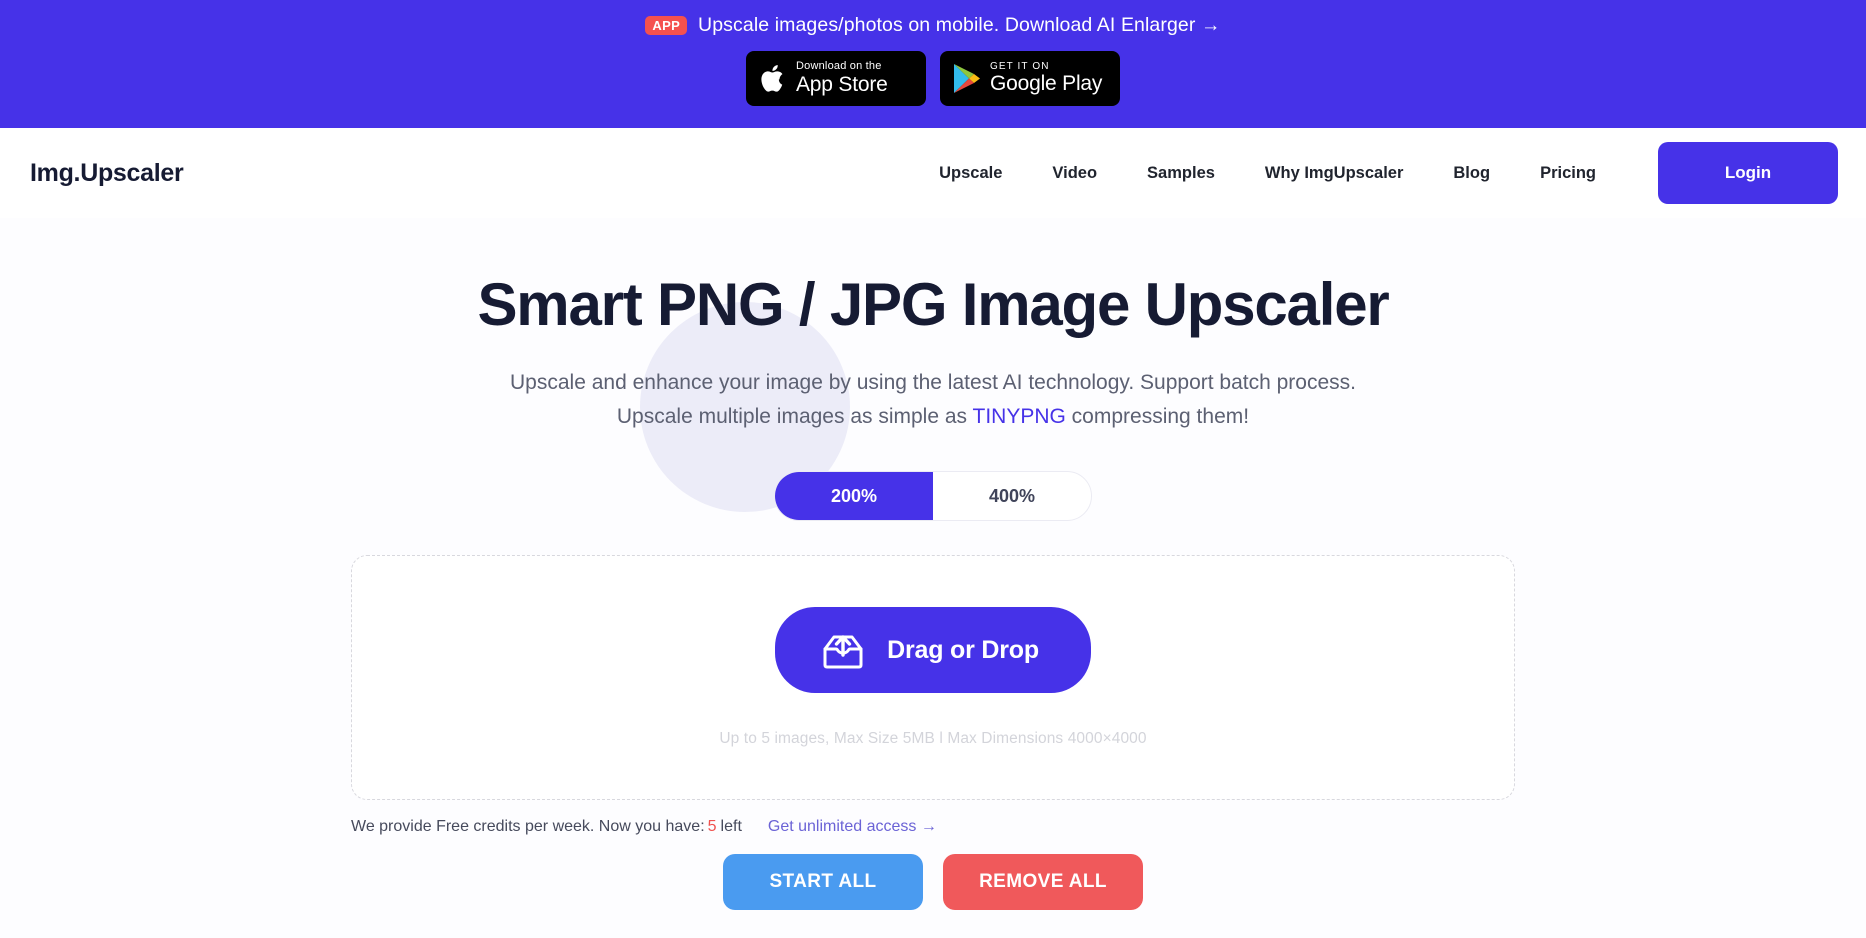 Image resolution: width=1866 pixels, height=938 pixels. I want to click on drag-or-drop-button: Drag or Drop, so click(933, 650).